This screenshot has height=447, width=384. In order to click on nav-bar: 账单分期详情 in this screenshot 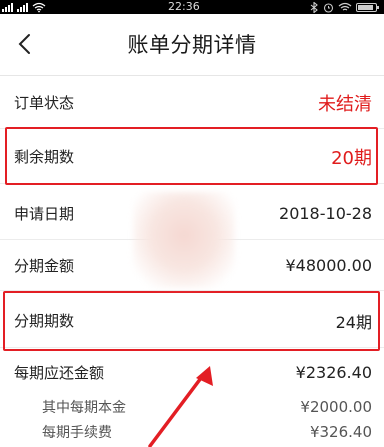, I will do `click(192, 45)`.